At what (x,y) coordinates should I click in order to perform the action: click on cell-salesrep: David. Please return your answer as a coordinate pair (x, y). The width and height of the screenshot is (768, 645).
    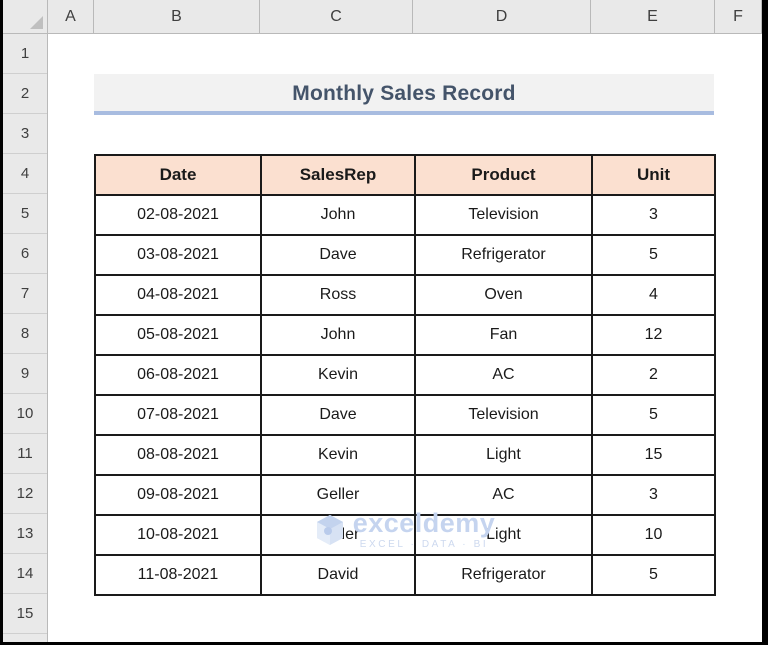
    Looking at the image, I should click on (338, 575).